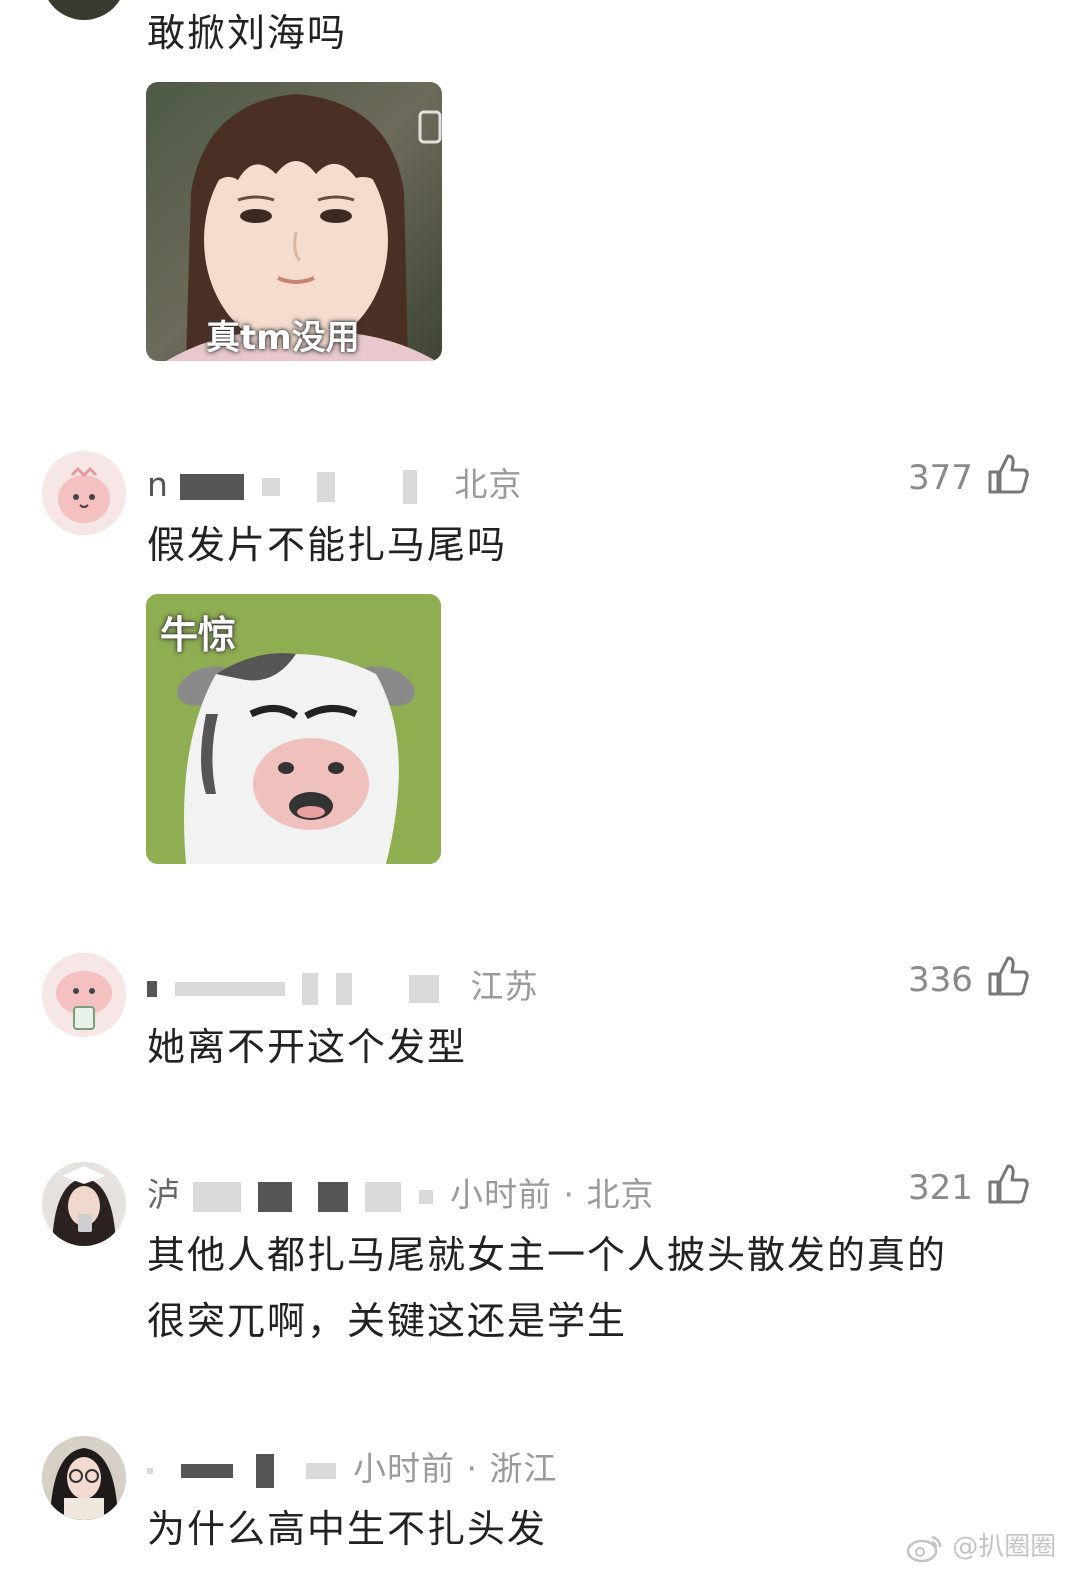 This screenshot has width=1080, height=1583. What do you see at coordinates (924, 1548) in the screenshot?
I see `weibo-logo-icon` at bounding box center [924, 1548].